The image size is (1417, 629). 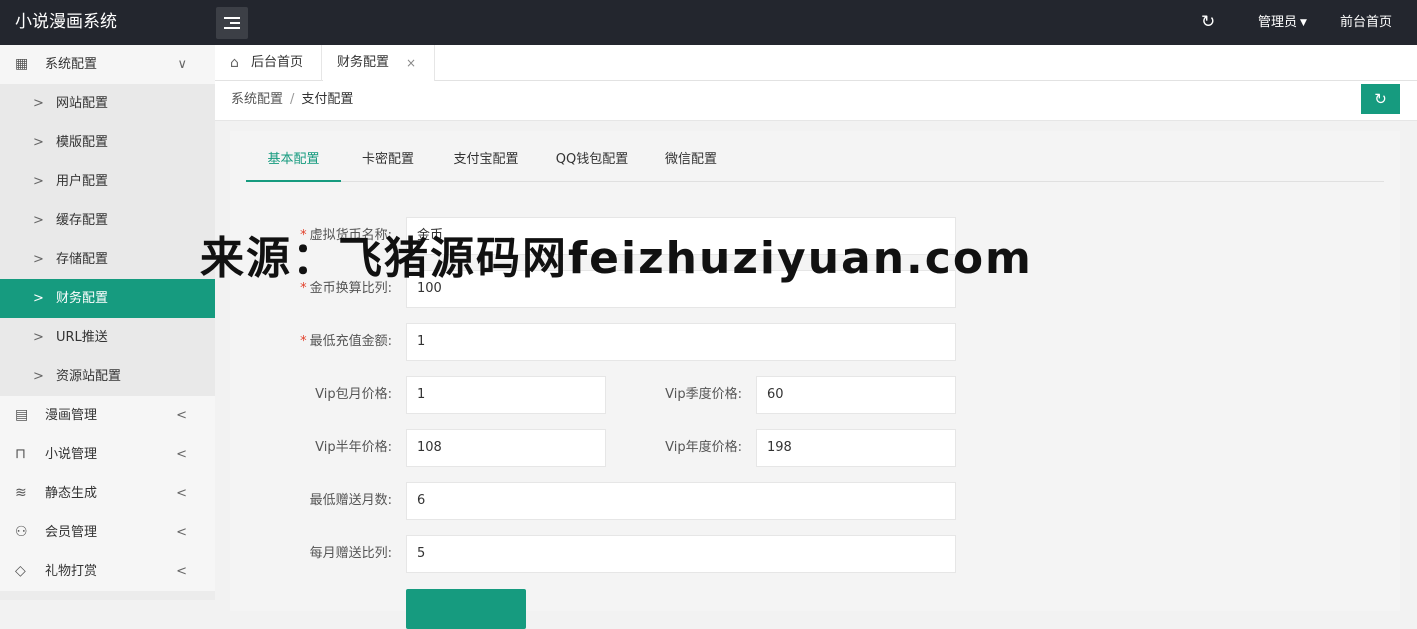 What do you see at coordinates (71, 571) in the screenshot?
I see `sidebar-group-label: 礼物打赏` at bounding box center [71, 571].